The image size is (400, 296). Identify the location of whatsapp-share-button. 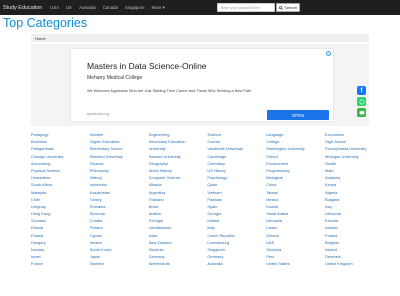
(361, 101).